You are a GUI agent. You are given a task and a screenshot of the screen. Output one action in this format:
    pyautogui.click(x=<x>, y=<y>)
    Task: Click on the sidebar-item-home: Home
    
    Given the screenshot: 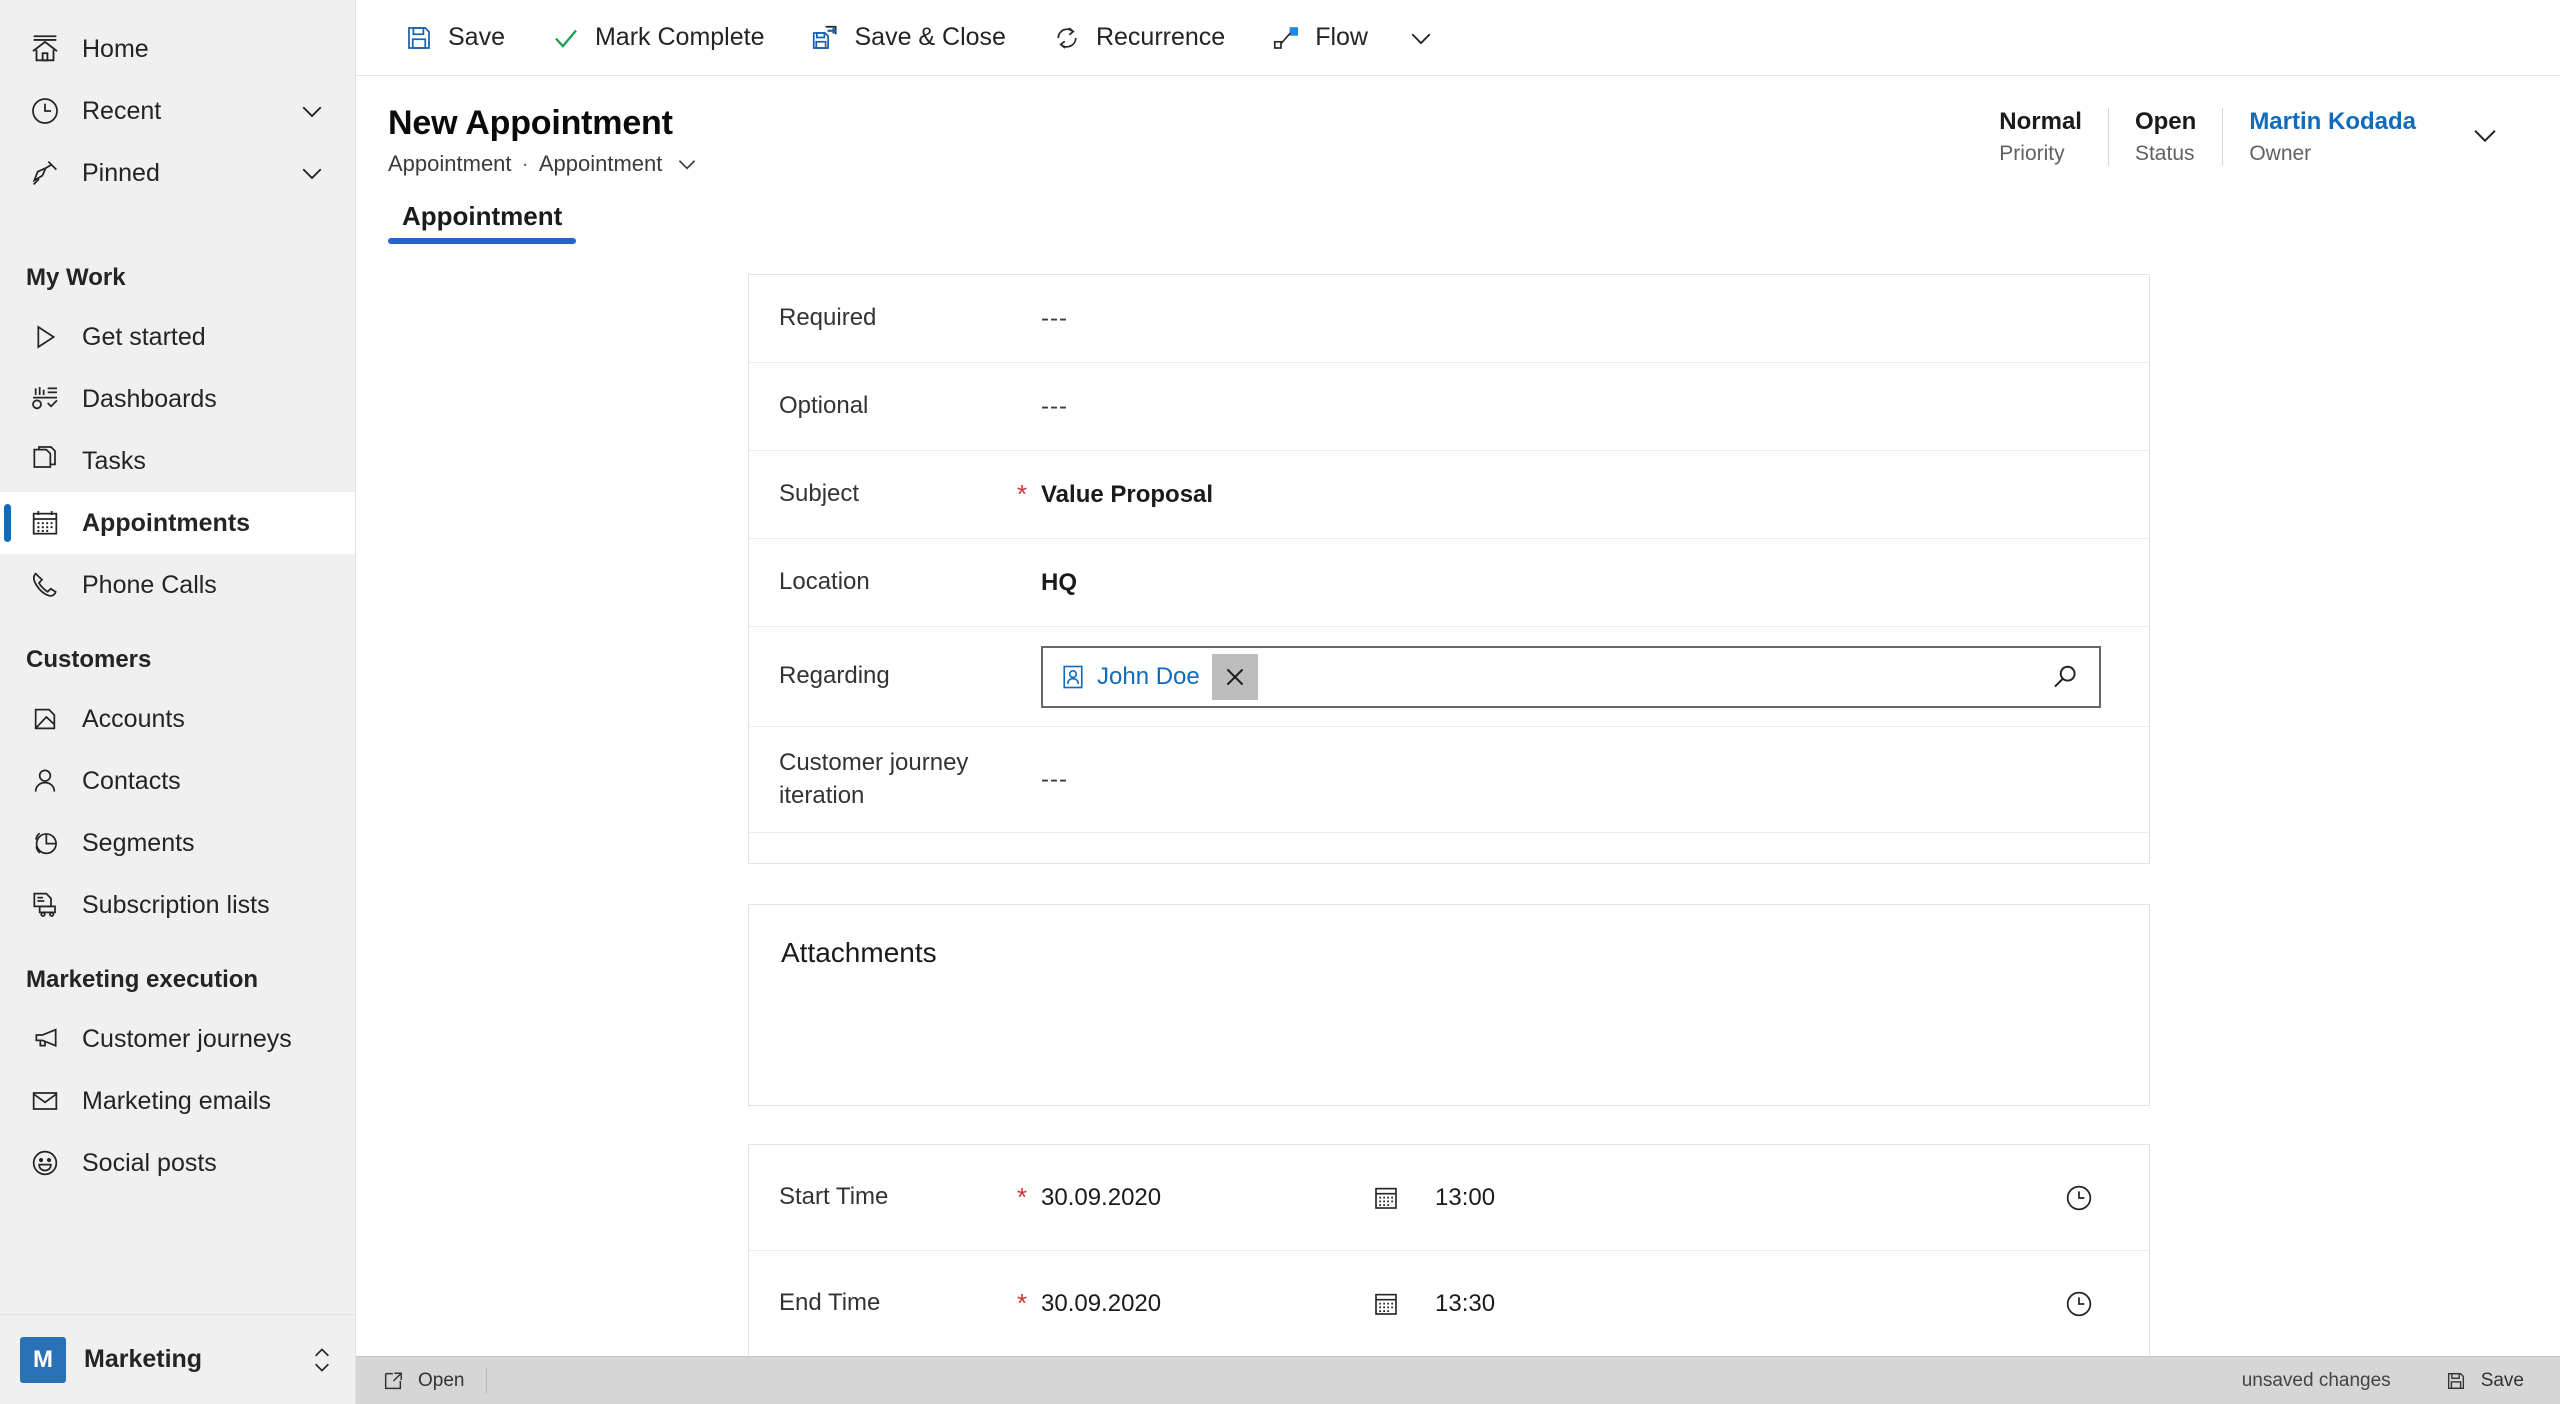 What is the action you would take?
    pyautogui.click(x=177, y=49)
    